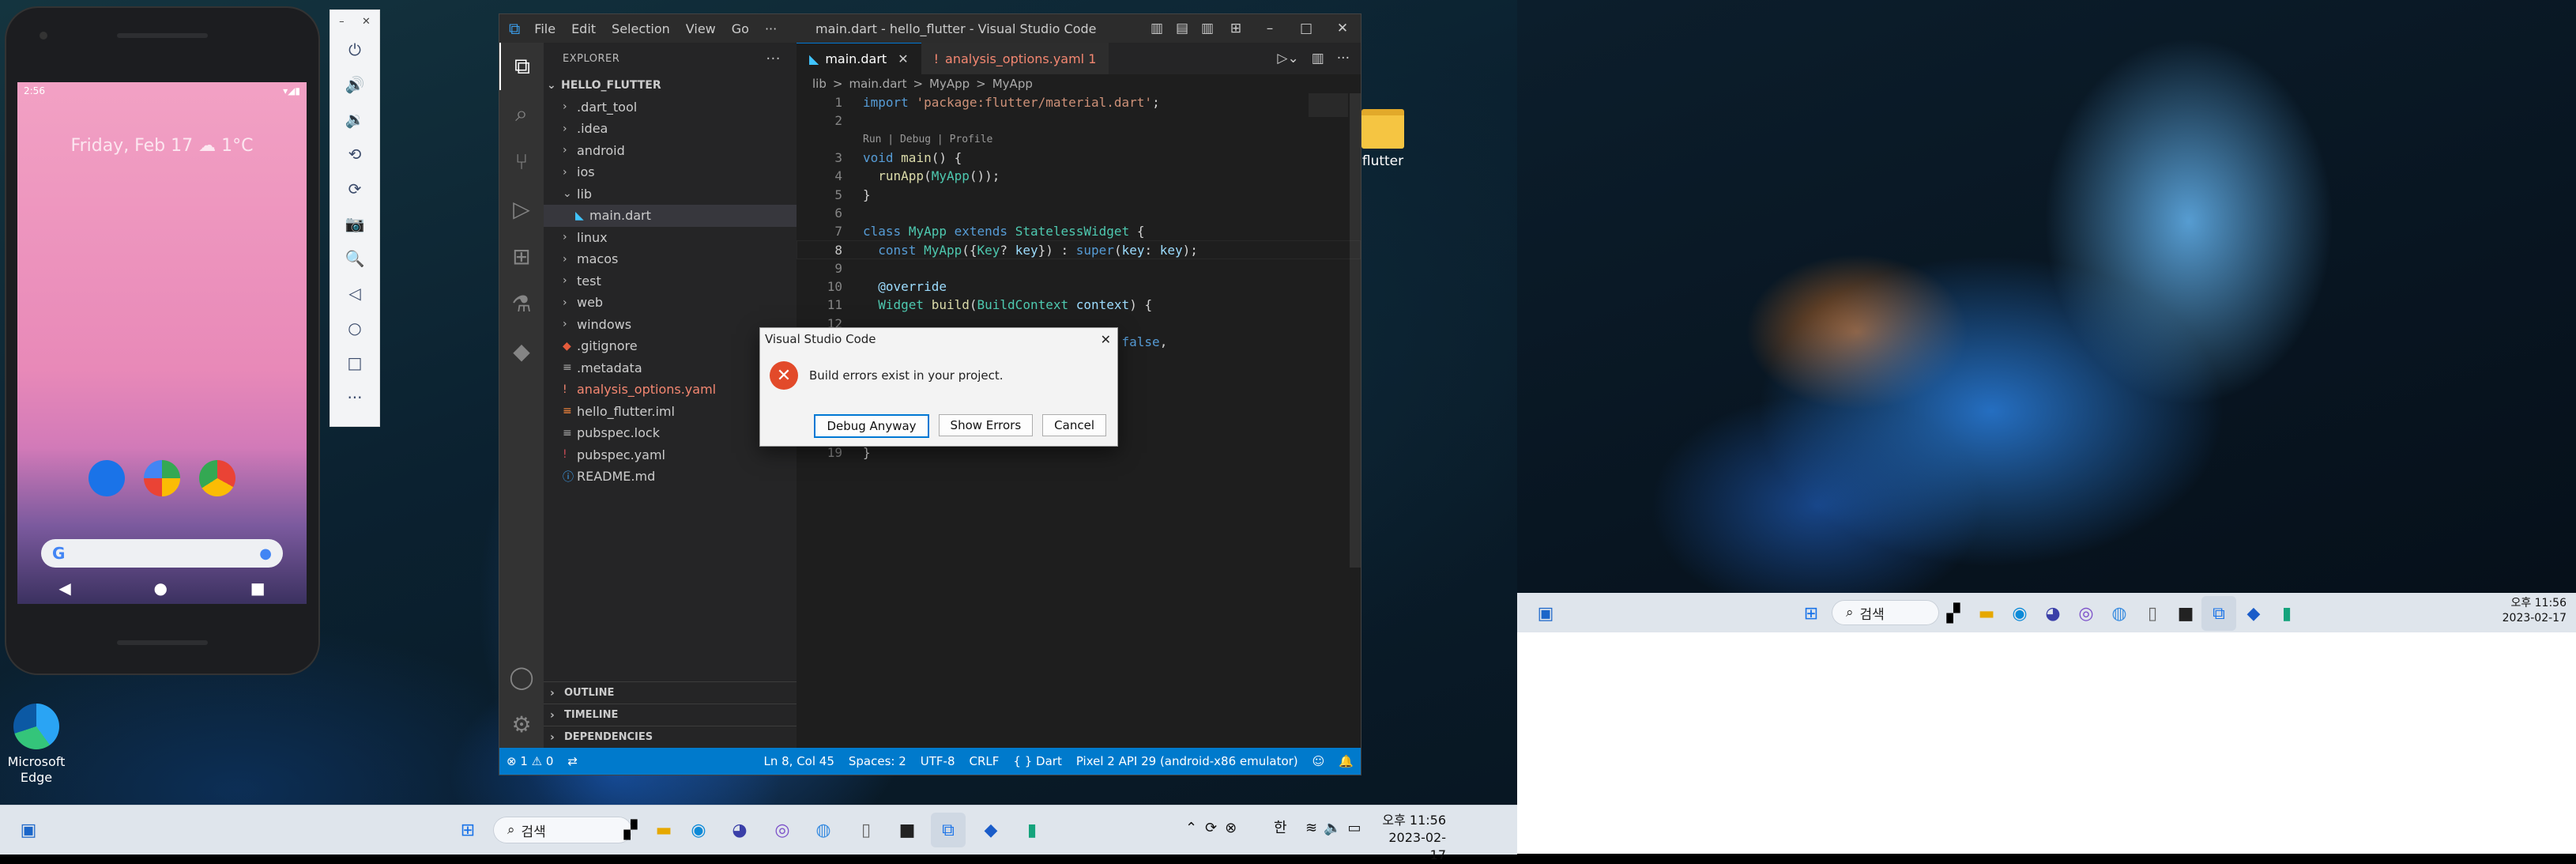 The height and width of the screenshot is (864, 2576). I want to click on breadcrumb-file: main.dart, so click(877, 84).